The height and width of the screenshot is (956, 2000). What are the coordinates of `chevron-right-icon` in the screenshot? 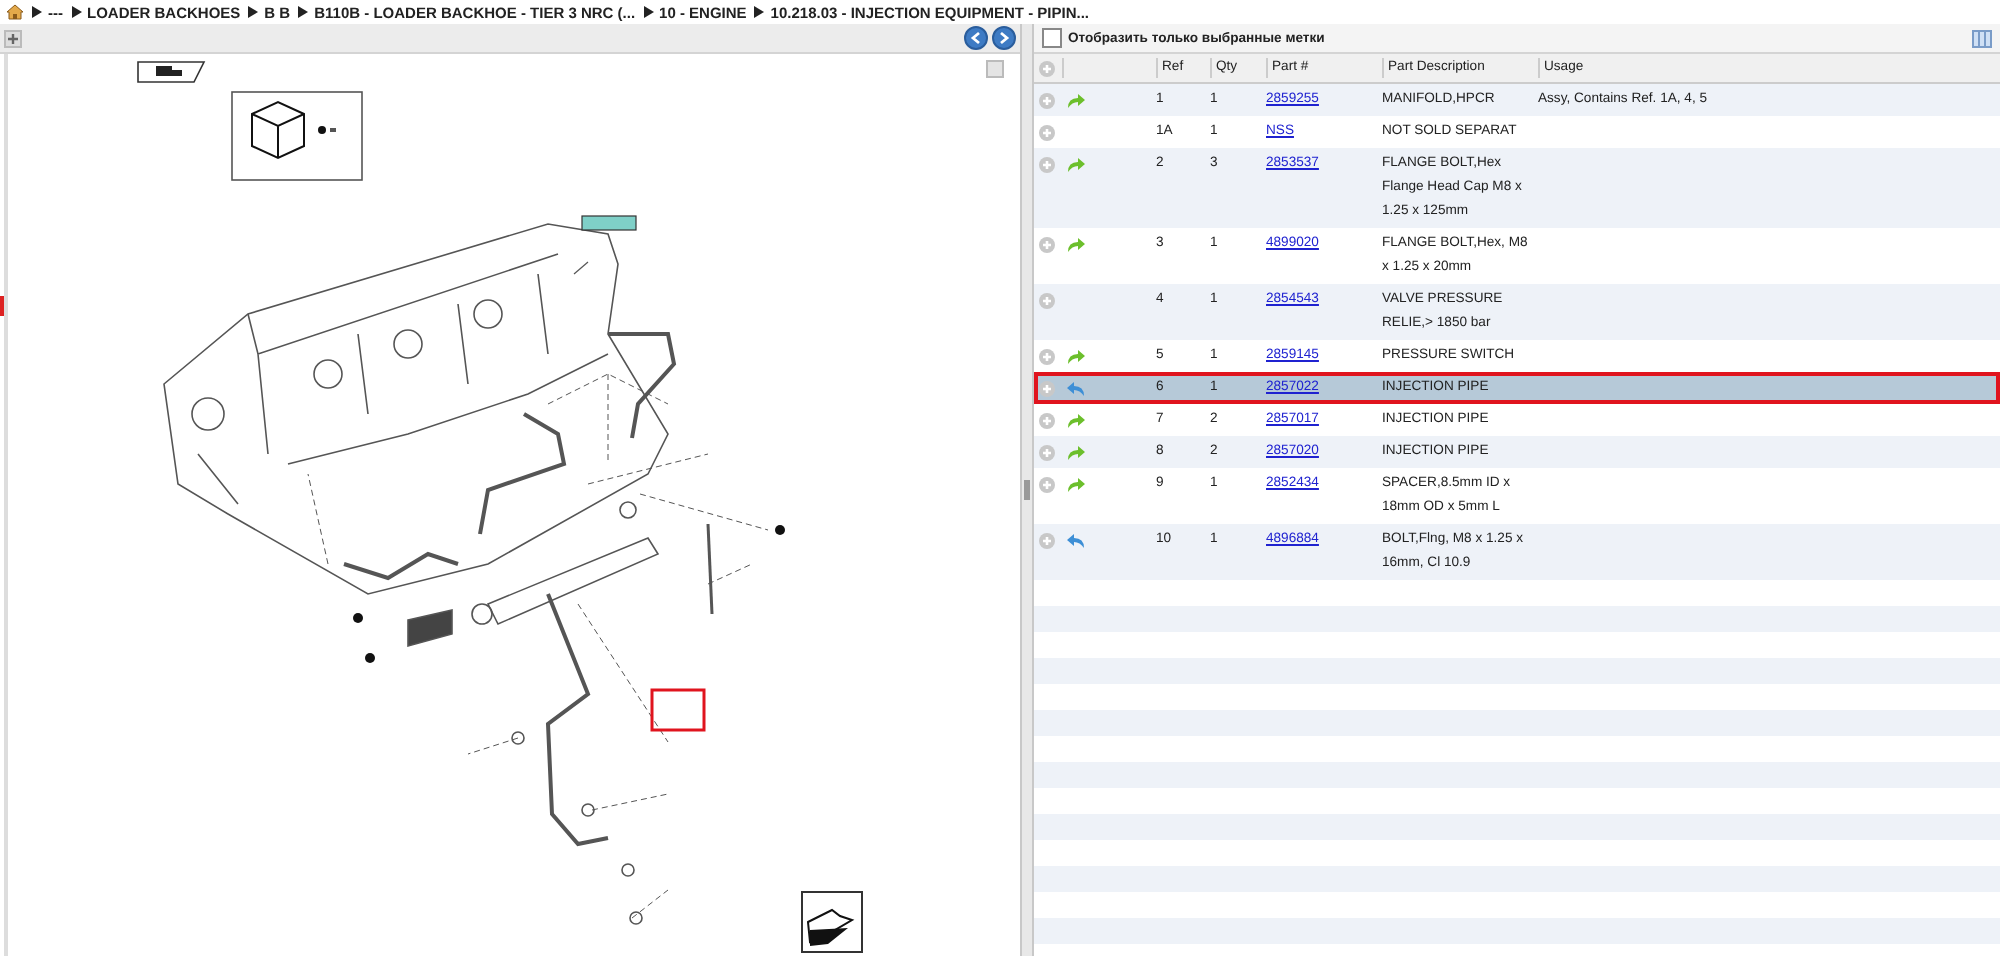 It's located at (1004, 38).